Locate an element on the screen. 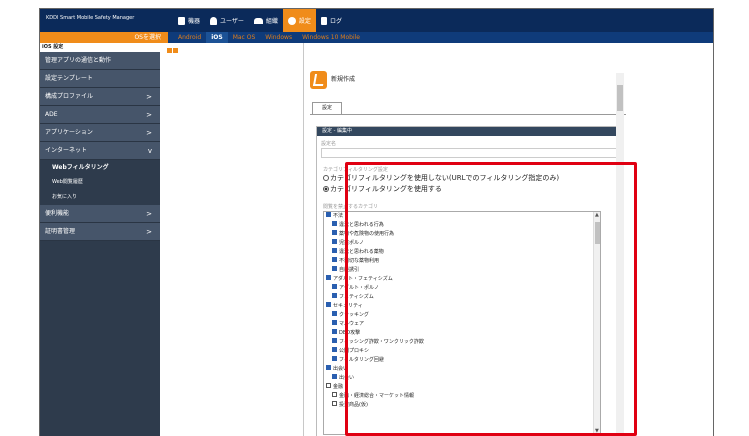 This screenshot has width=749, height=436. sidebar-item-label: 構成プロファイル is located at coordinates (69, 96).